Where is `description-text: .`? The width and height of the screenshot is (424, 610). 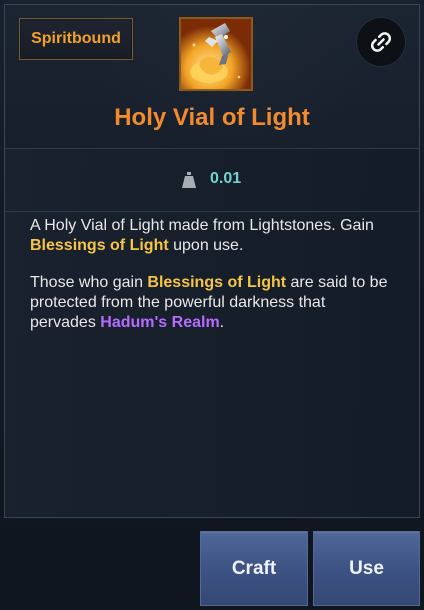
description-text: . is located at coordinates (222, 322).